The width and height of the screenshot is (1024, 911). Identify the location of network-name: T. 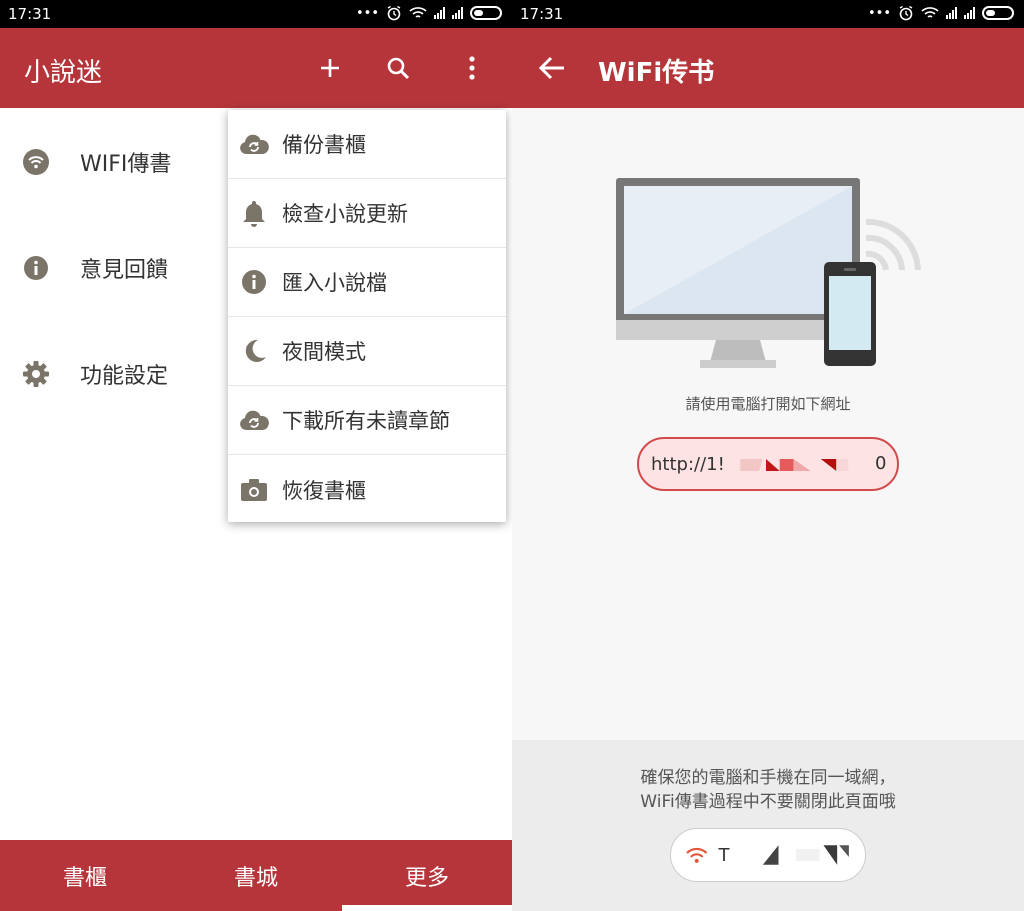
(724, 855).